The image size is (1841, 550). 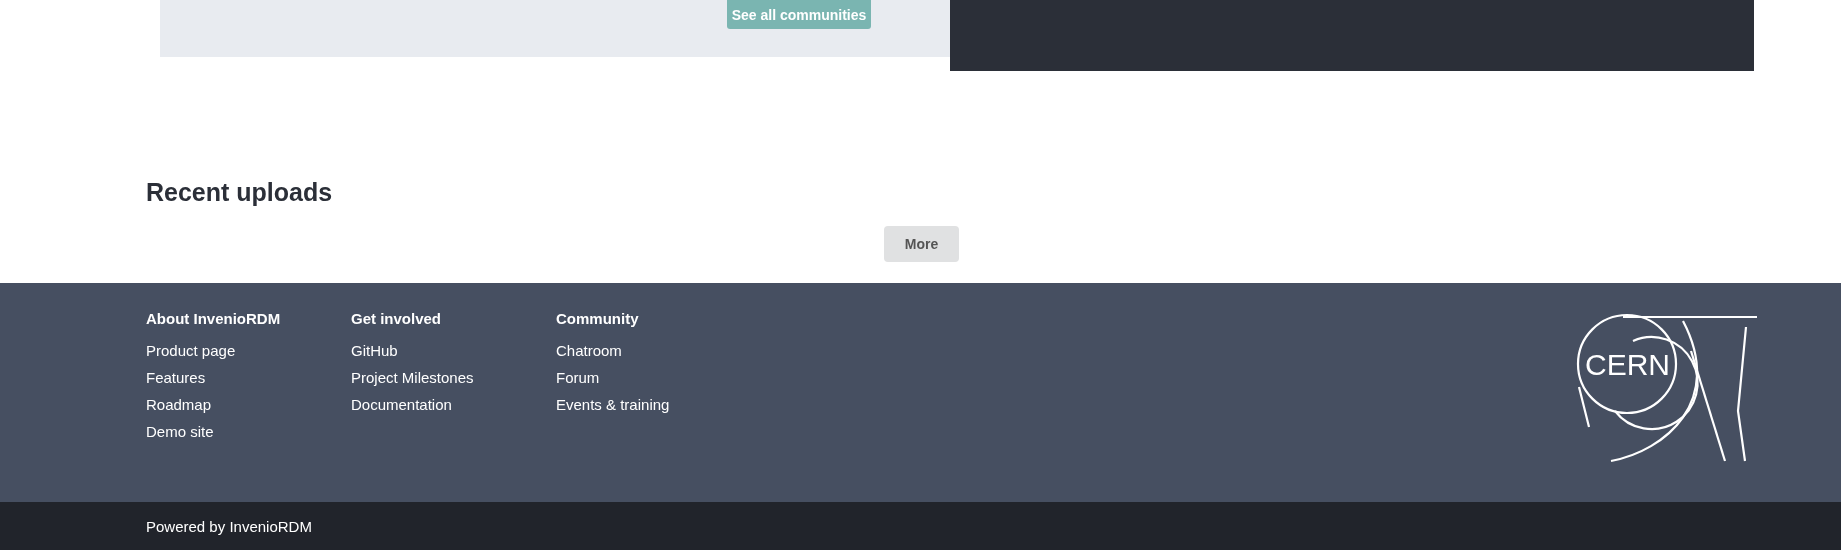 What do you see at coordinates (176, 377) in the screenshot?
I see `footer-link: Features` at bounding box center [176, 377].